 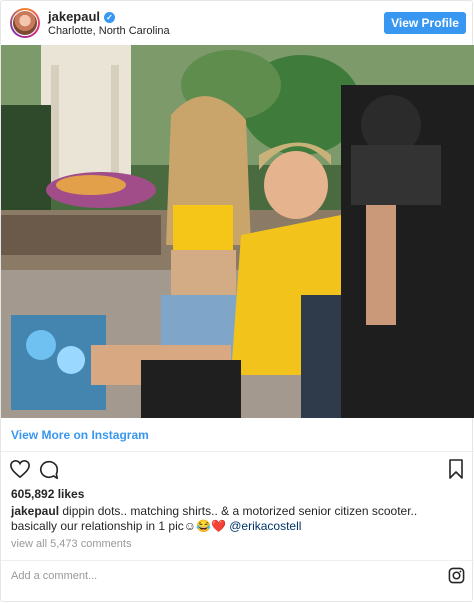 I want to click on view-profile-button: View Profile, so click(x=425, y=23).